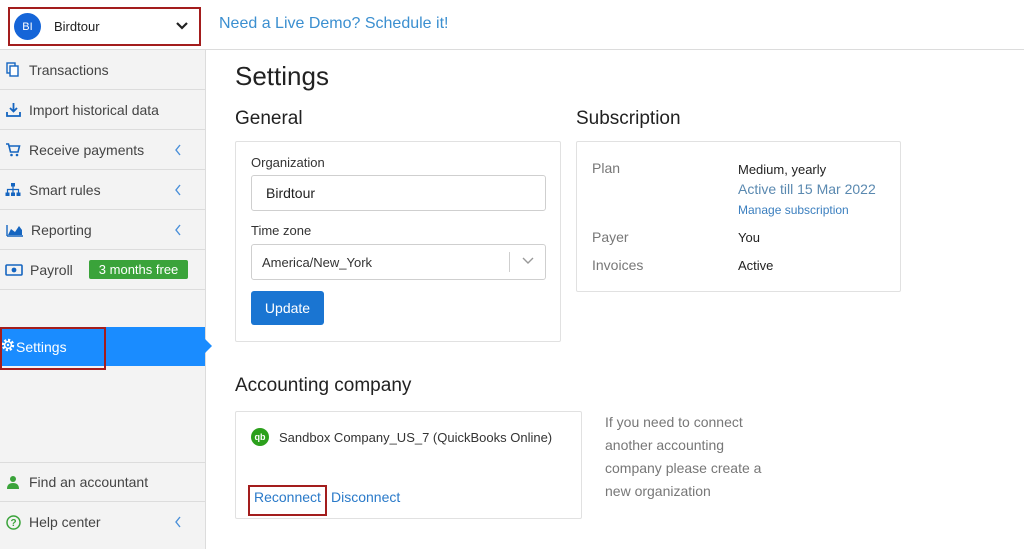 The height and width of the screenshot is (549, 1024). I want to click on org-avatar: BI, so click(27, 26).